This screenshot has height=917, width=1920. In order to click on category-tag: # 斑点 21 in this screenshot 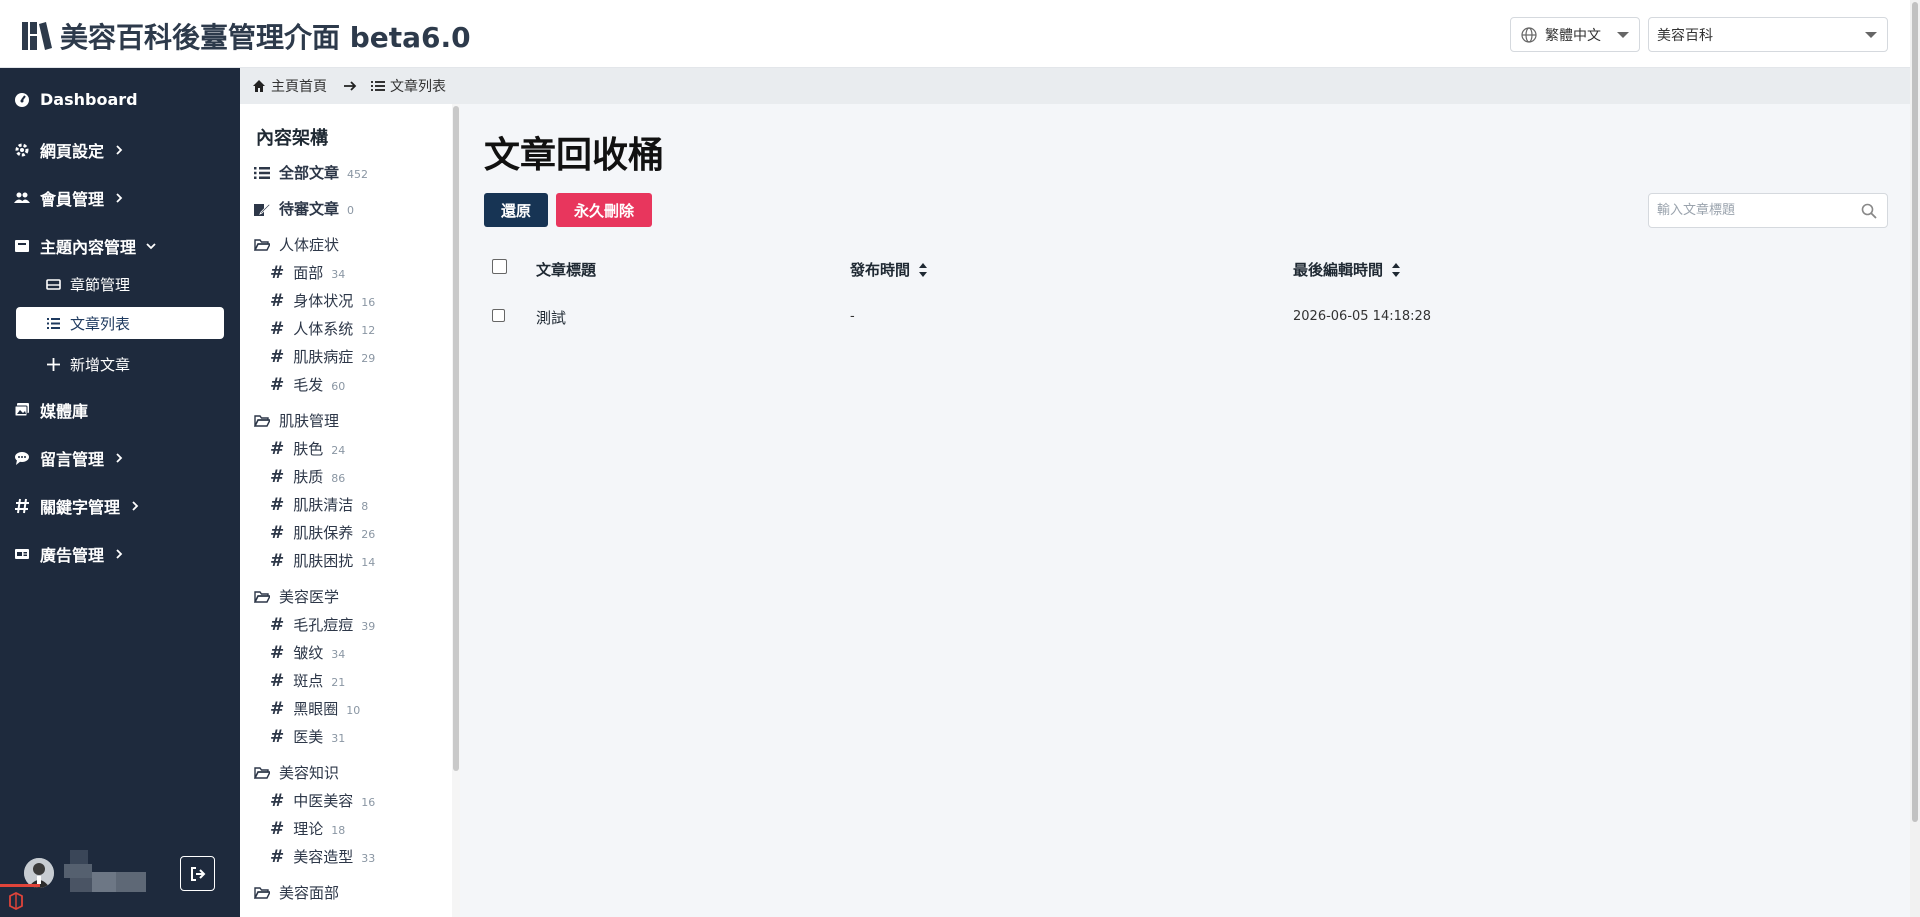, I will do `click(307, 680)`.